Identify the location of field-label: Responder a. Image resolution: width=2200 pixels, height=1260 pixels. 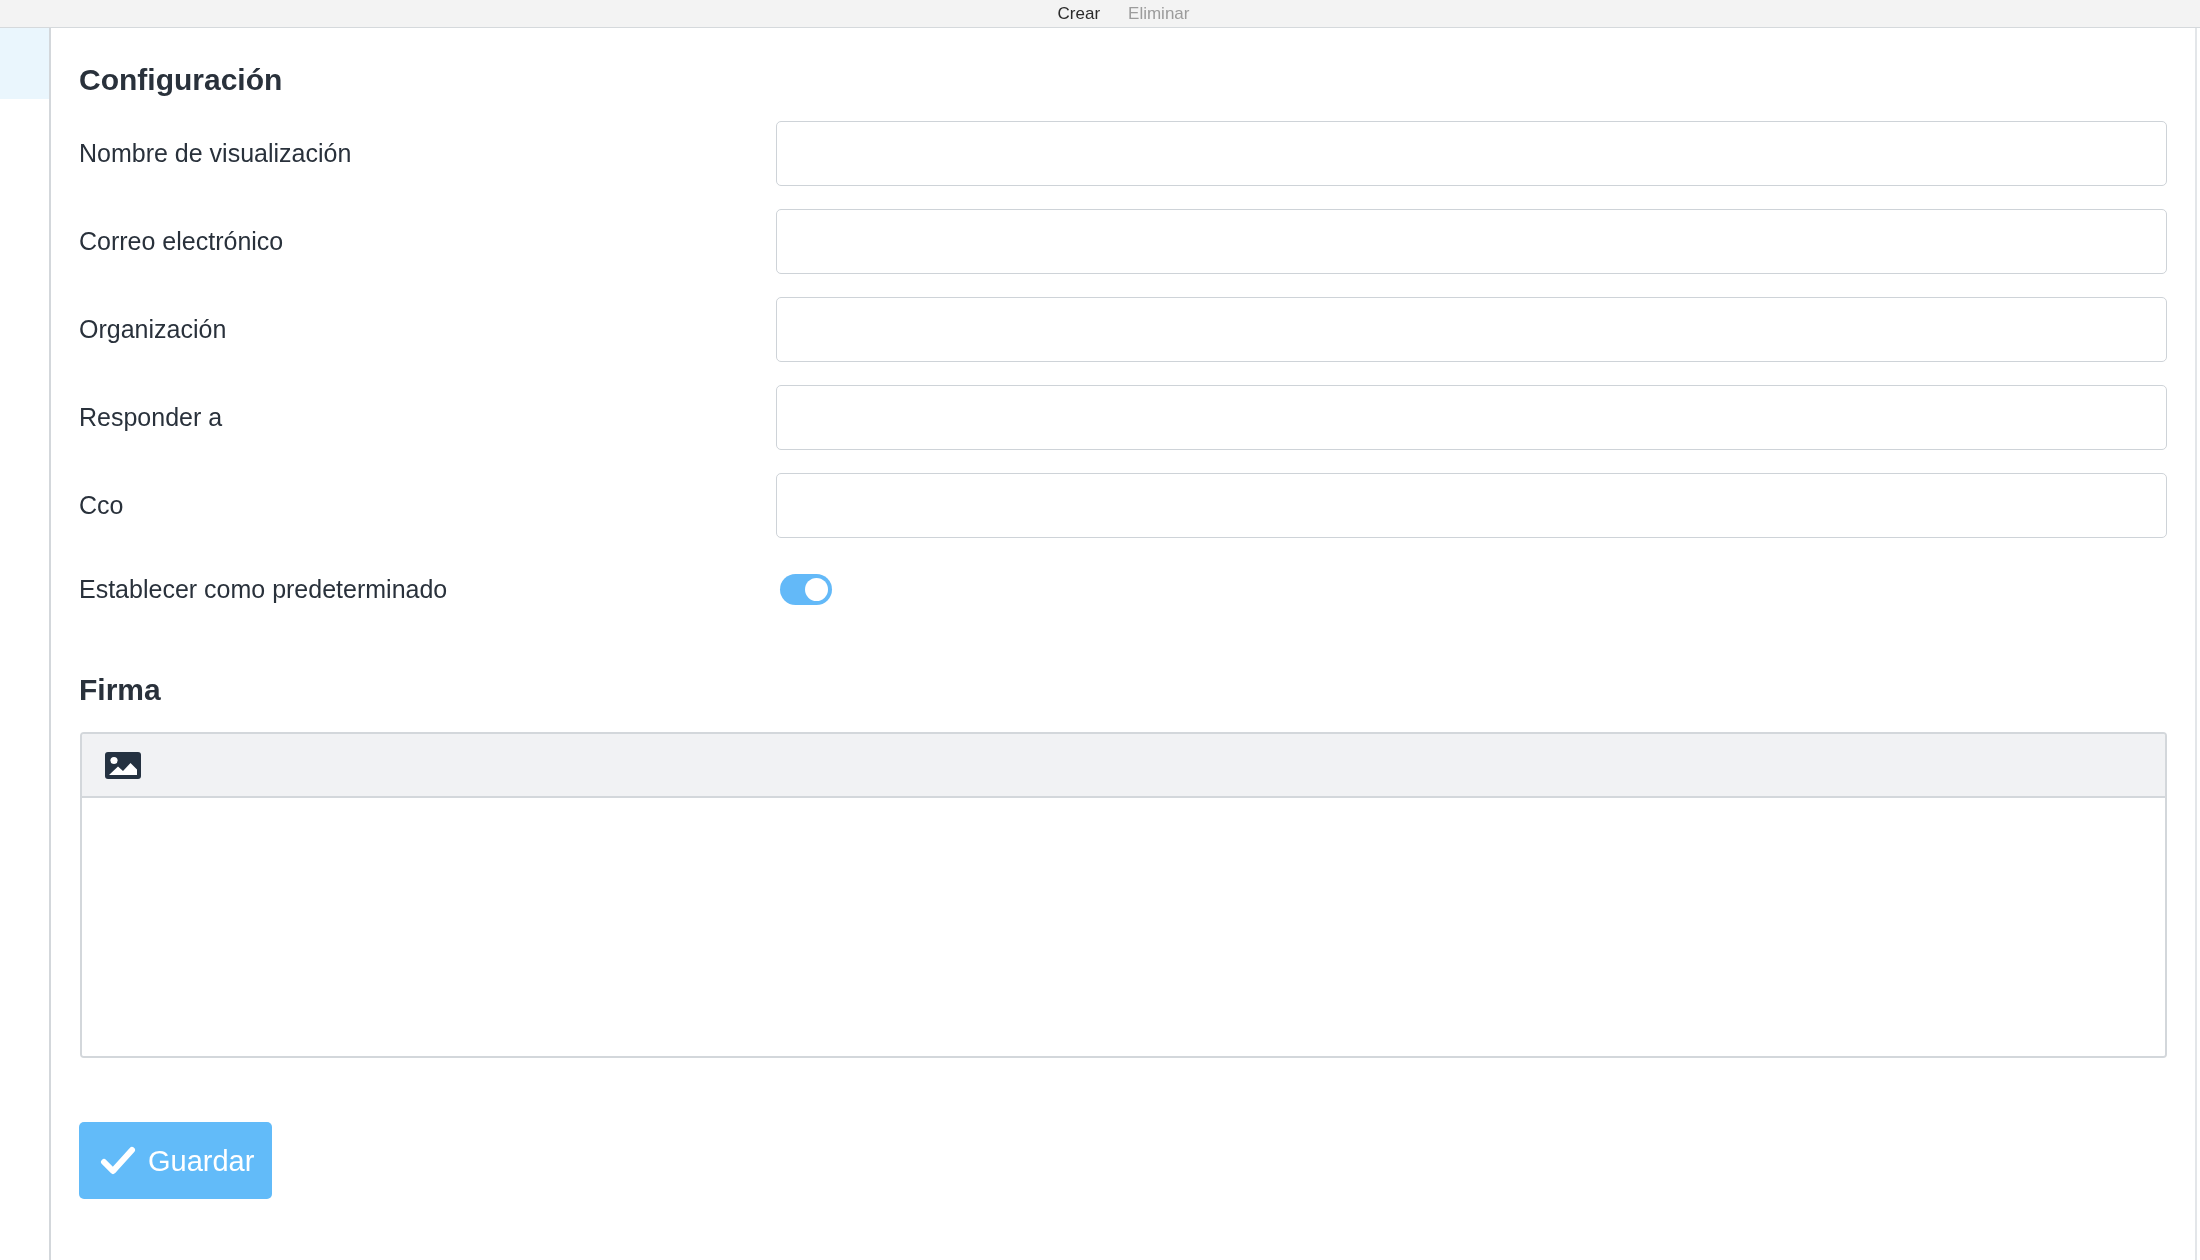
(151, 417).